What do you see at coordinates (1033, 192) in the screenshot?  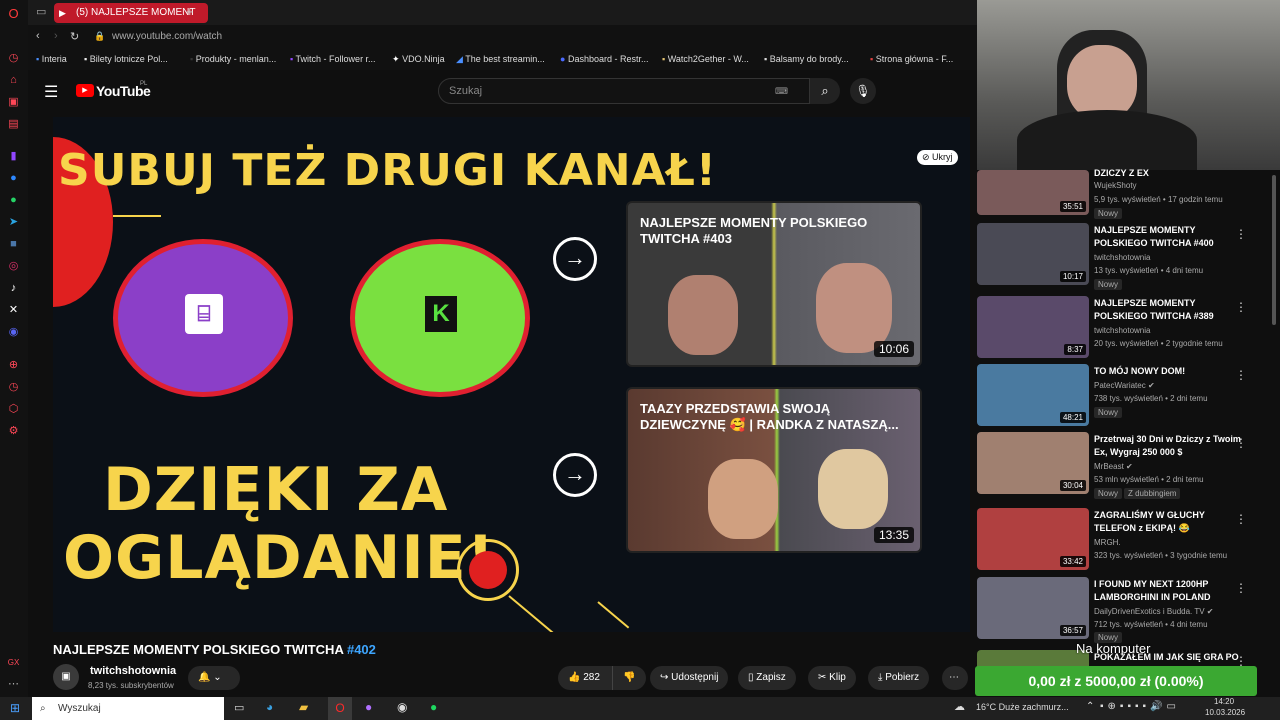 I see `video-thumbnail: 35:51` at bounding box center [1033, 192].